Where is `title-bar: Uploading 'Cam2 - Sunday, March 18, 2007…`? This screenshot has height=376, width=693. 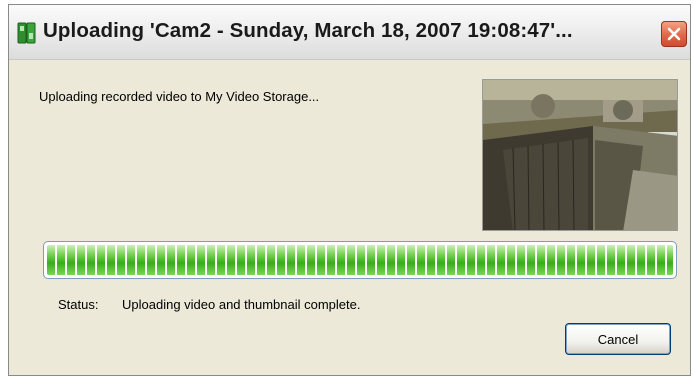
title-bar: Uploading 'Cam2 - Sunday, March 18, 2007… is located at coordinates (349, 32).